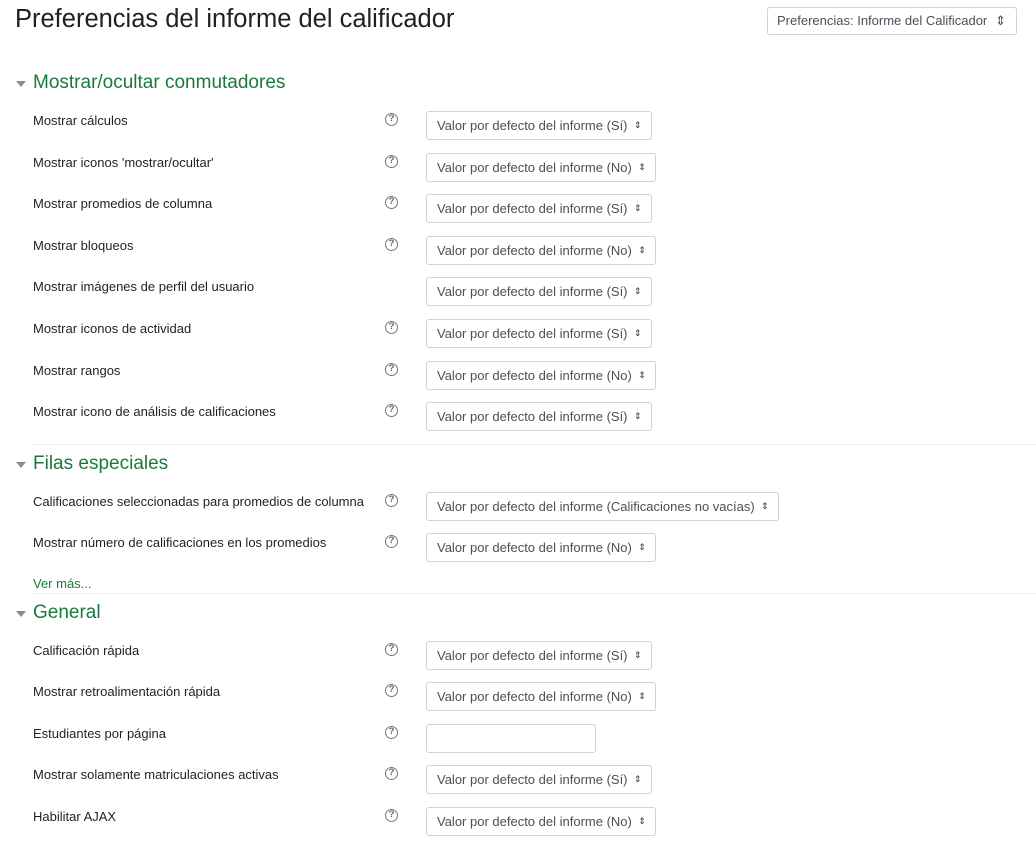 This screenshot has width=1036, height=852. I want to click on label-show-ranges: Mostrar rangos, so click(77, 370).